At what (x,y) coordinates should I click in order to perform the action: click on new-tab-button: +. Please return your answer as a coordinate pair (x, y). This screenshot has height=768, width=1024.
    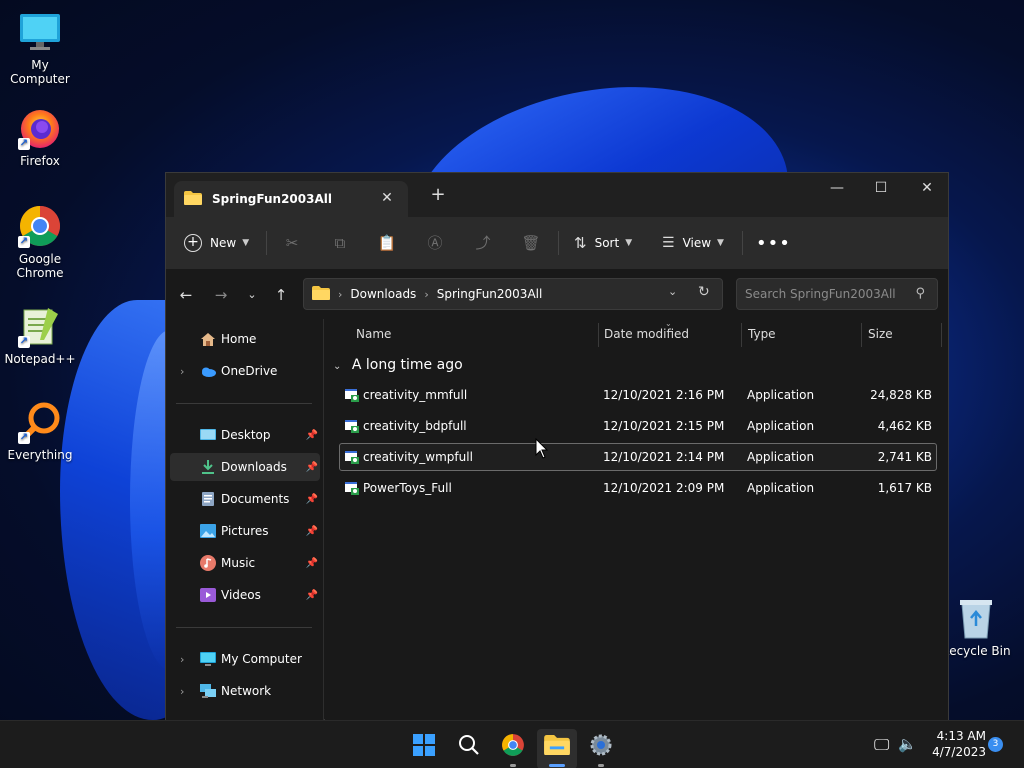
    Looking at the image, I should click on (438, 195).